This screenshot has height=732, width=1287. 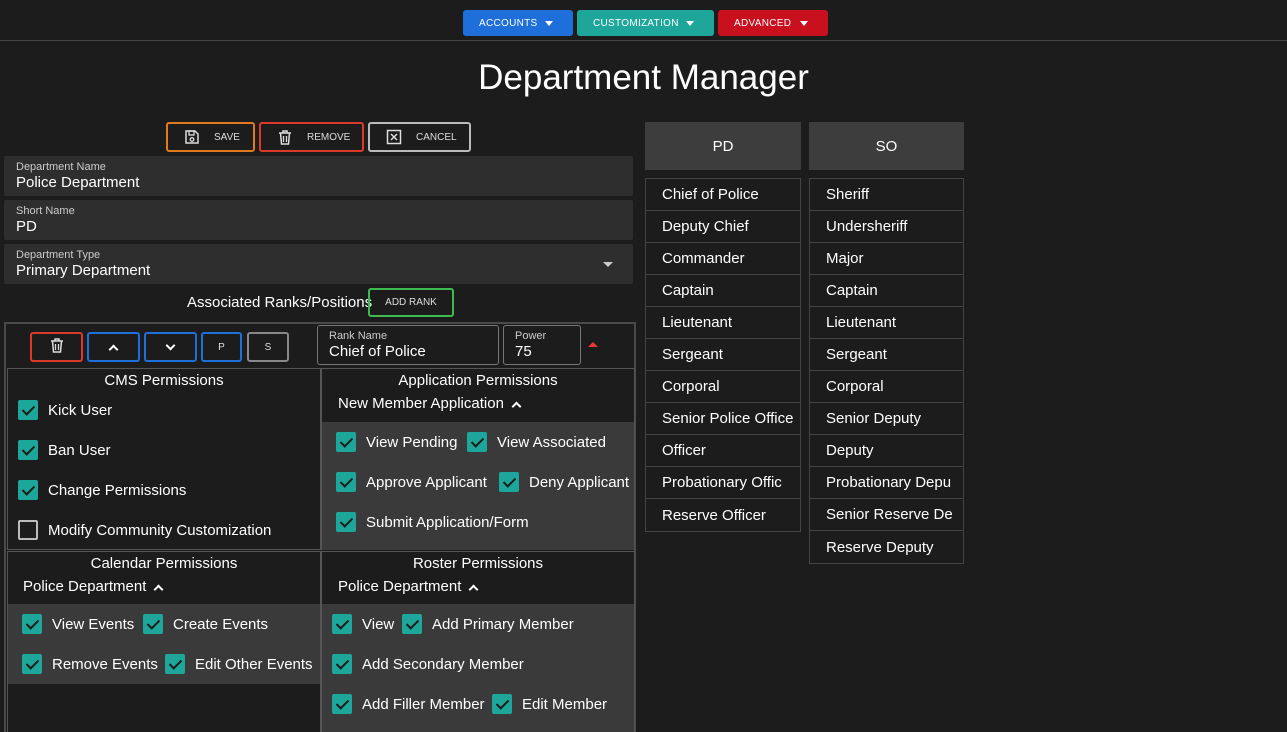 I want to click on rank-name-input: Rank Name Chief of Police, so click(x=408, y=345).